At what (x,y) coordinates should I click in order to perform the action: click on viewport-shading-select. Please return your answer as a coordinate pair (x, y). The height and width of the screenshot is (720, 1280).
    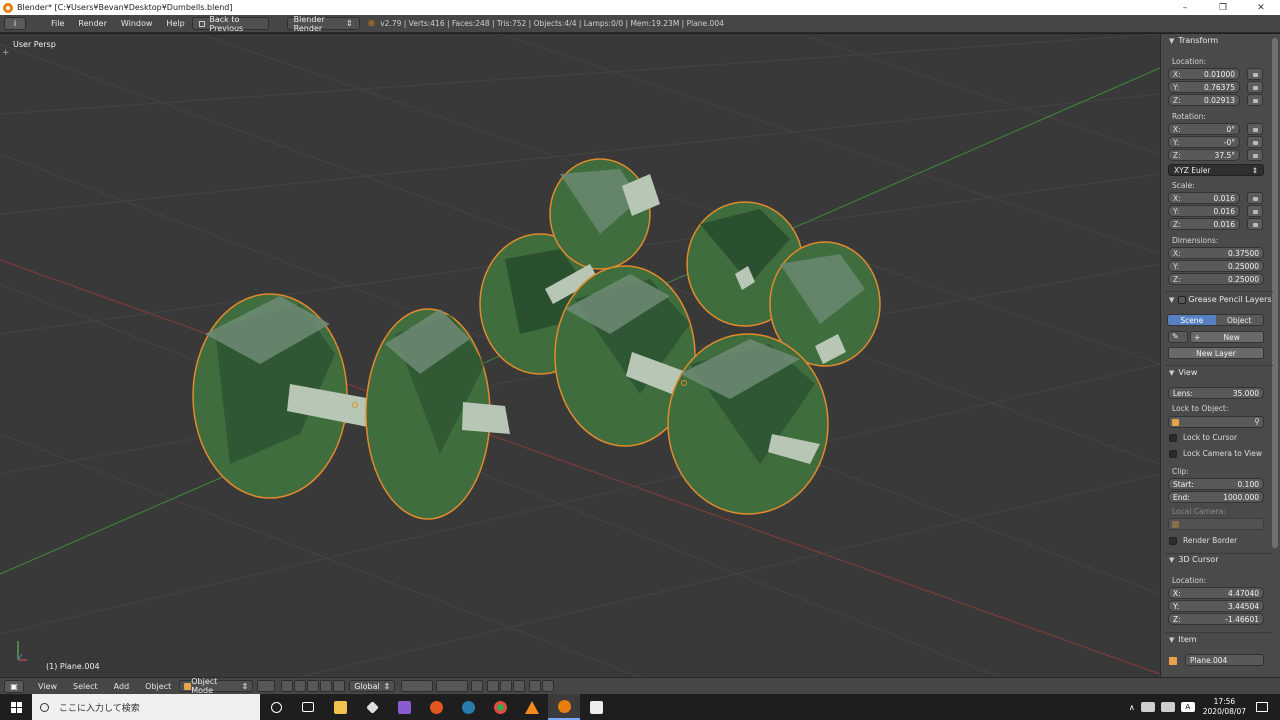
    Looking at the image, I should click on (266, 686).